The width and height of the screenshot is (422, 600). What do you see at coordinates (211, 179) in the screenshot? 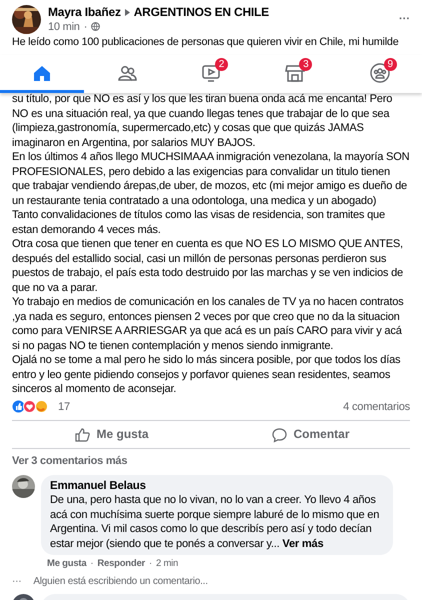
I see `post-text: En los últimos 4 años llego MUCHSIMAAA inmigración venezolana, la mayoría SON PROFESIONALES, pero debido a las exigencias para convalidar un titulo tienen que trabajar vendiendo árepas,de uber, de mozos, etc (mi mejor amigo es dueño de un restaurante tenia contratado a una odontologa, una medica y un abogado)` at bounding box center [211, 179].